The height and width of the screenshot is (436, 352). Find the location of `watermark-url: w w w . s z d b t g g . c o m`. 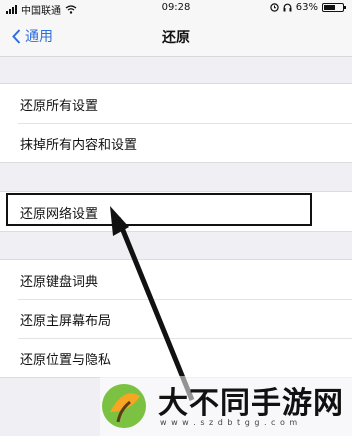

watermark-url: w w w . s z d b t g g . c o m is located at coordinates (229, 422).